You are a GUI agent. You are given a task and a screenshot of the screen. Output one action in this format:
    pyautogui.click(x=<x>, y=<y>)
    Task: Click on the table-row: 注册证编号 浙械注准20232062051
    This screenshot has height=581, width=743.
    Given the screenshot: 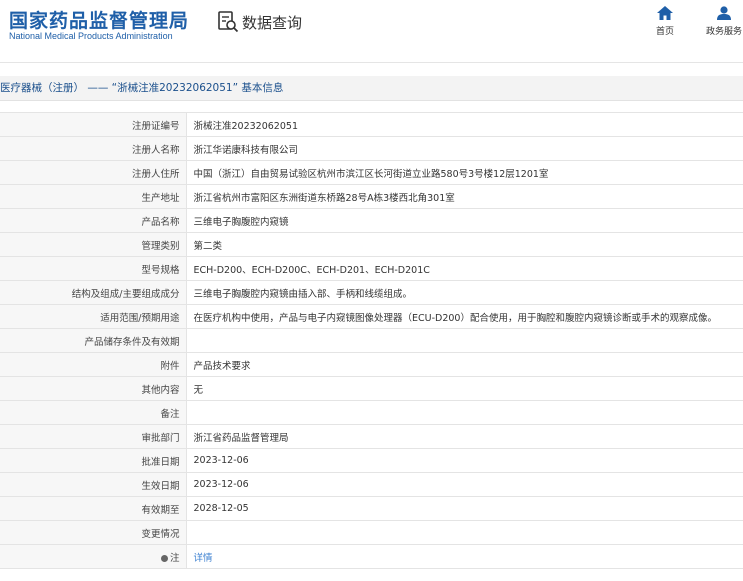 What is the action you would take?
    pyautogui.click(x=371, y=124)
    